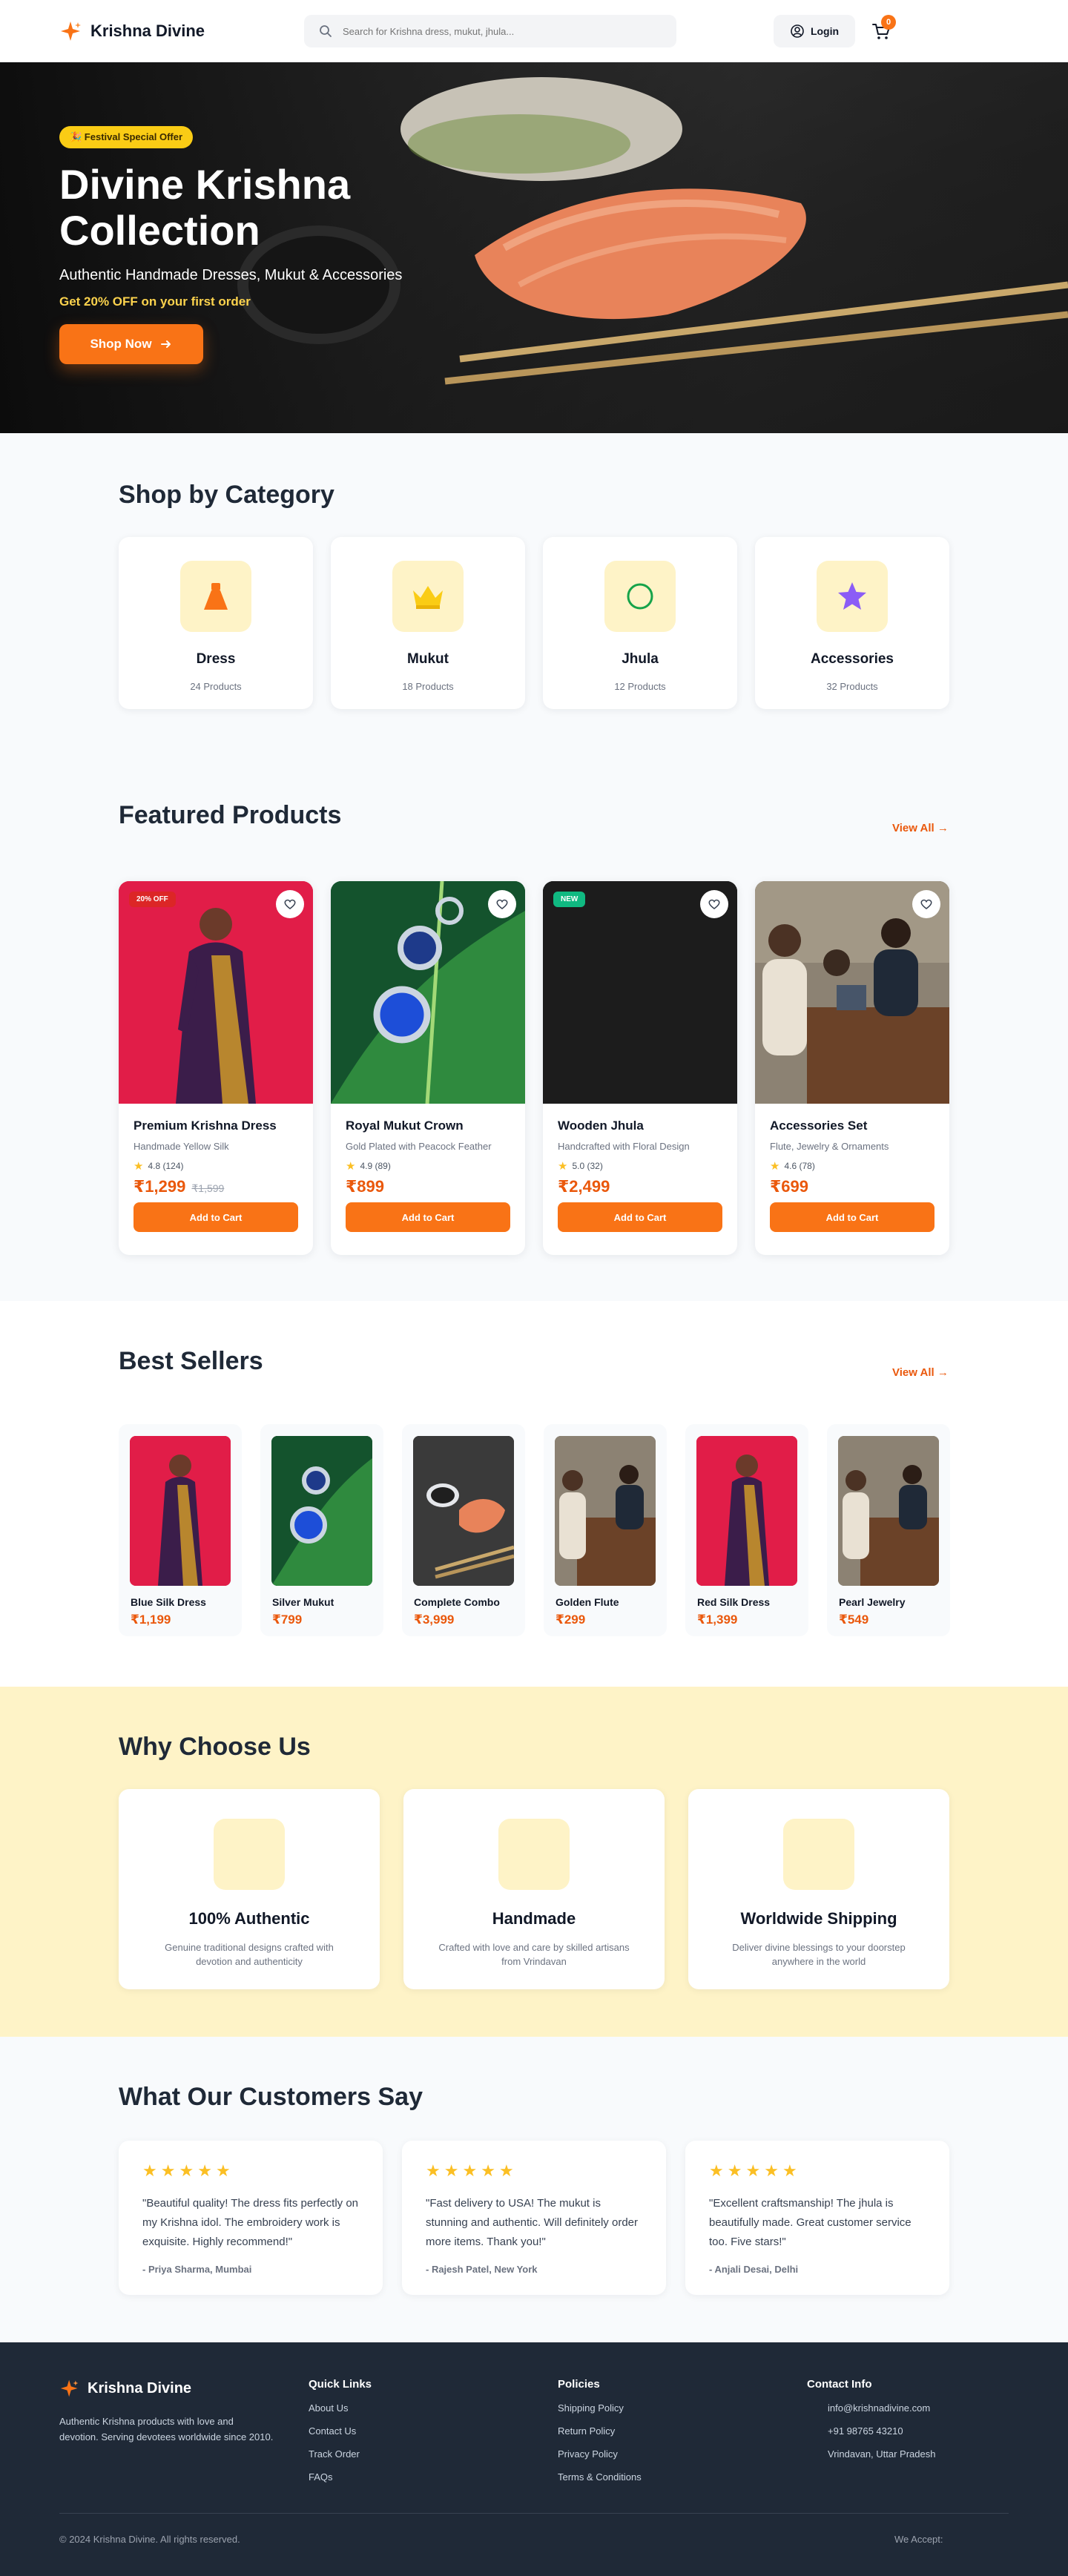 The height and width of the screenshot is (2576, 1068). I want to click on featured-view-all-link: View All →, so click(920, 828).